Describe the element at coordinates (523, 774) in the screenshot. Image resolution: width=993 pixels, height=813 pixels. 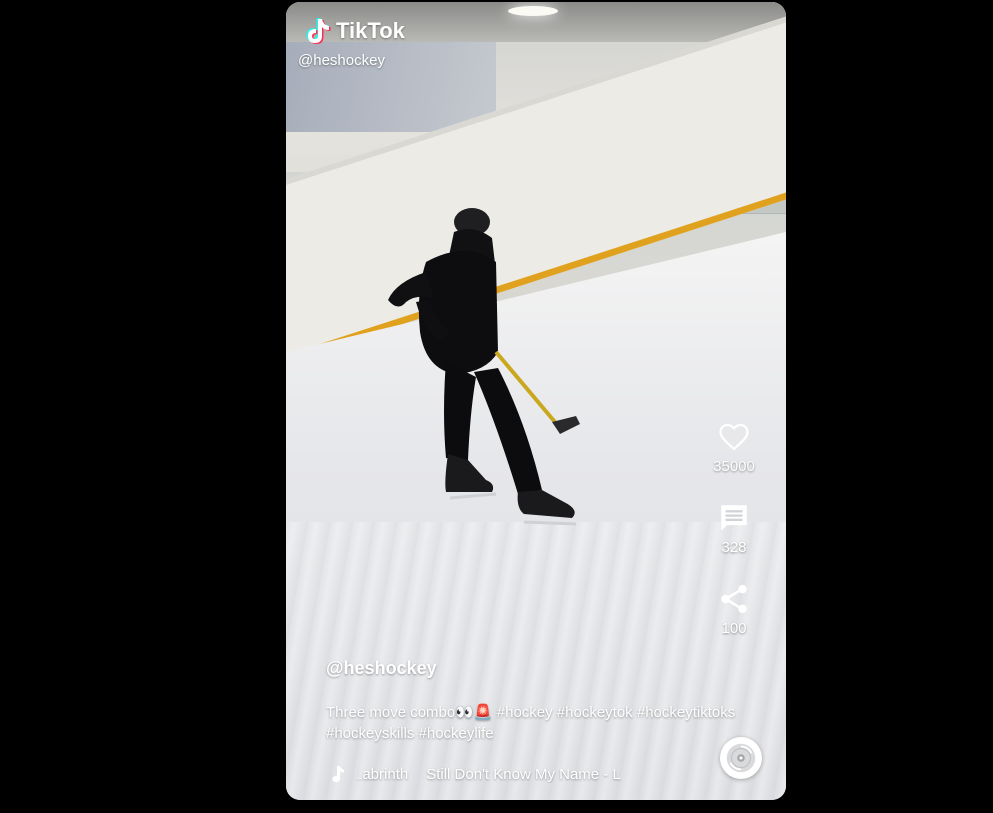
I see `music-title: Still Don't Know My Name - L` at that location.